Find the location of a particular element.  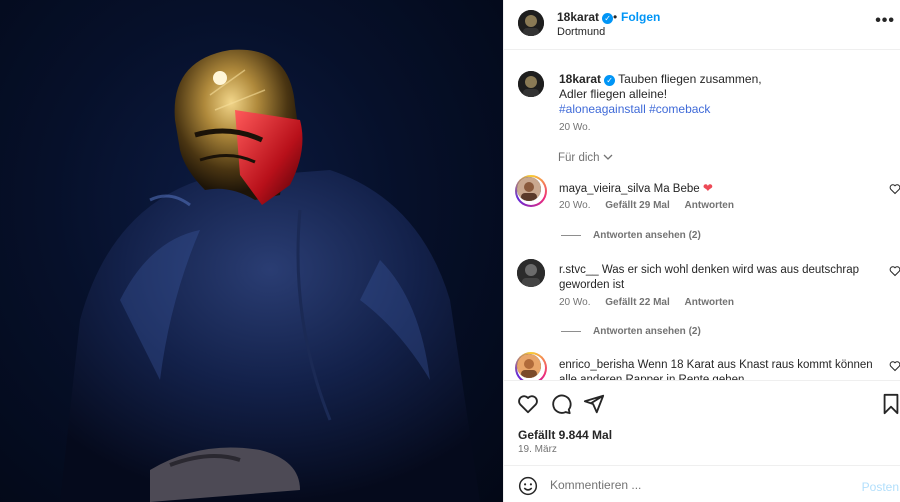

like-count: Gefällt 9.844 Mal is located at coordinates (565, 435).